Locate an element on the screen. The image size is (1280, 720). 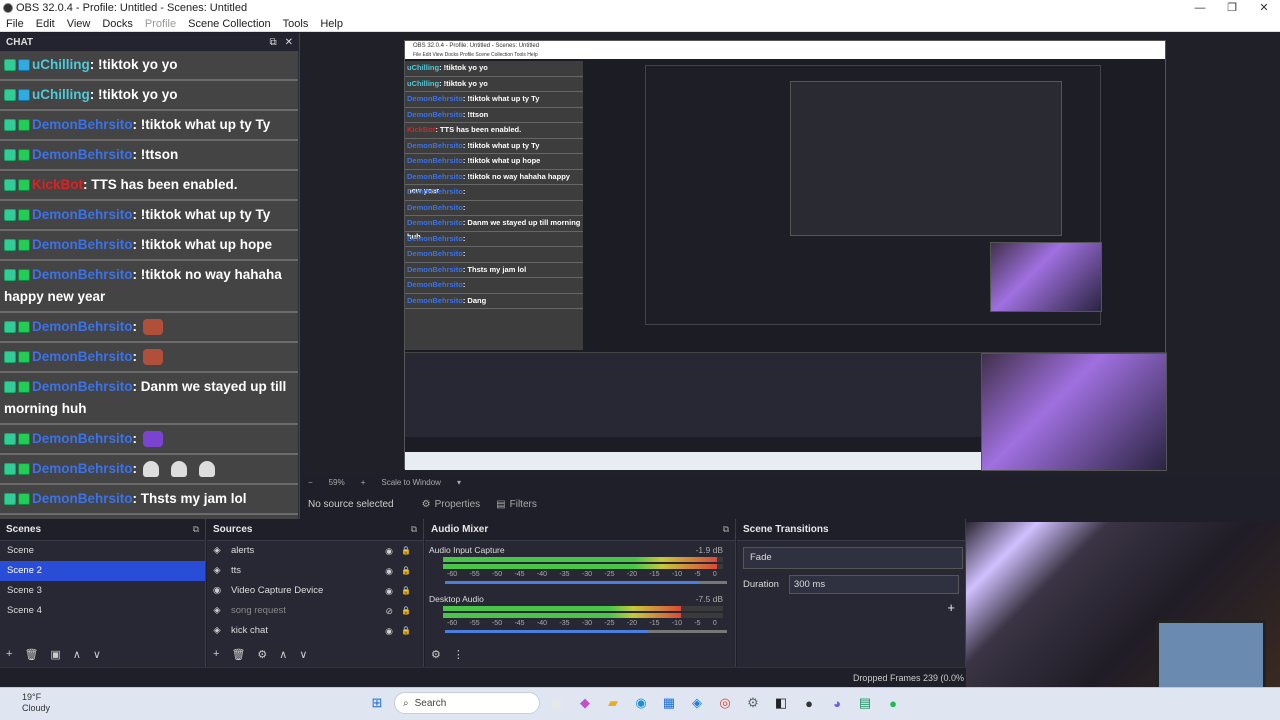
task-view-icon: ▣ is located at coordinates (557, 703).